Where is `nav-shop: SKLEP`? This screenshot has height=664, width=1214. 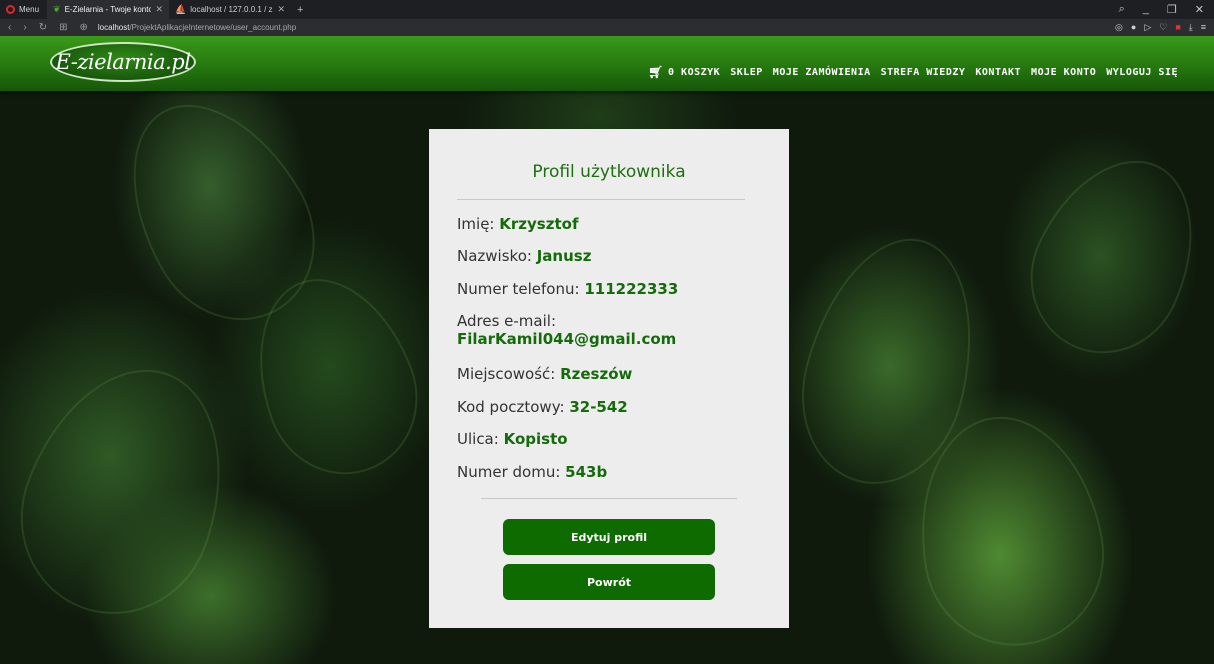
nav-shop: SKLEP is located at coordinates (746, 72).